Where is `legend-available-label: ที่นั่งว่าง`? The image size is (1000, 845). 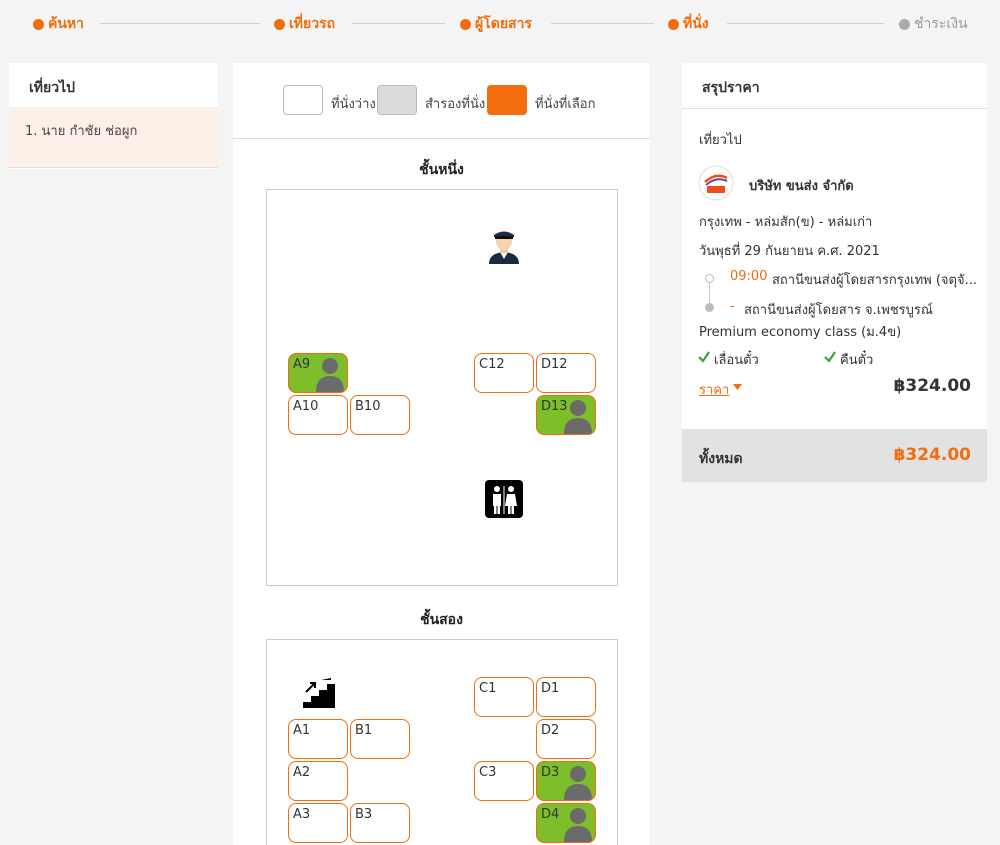 legend-available-label: ที่นั่งว่าง is located at coordinates (353, 104).